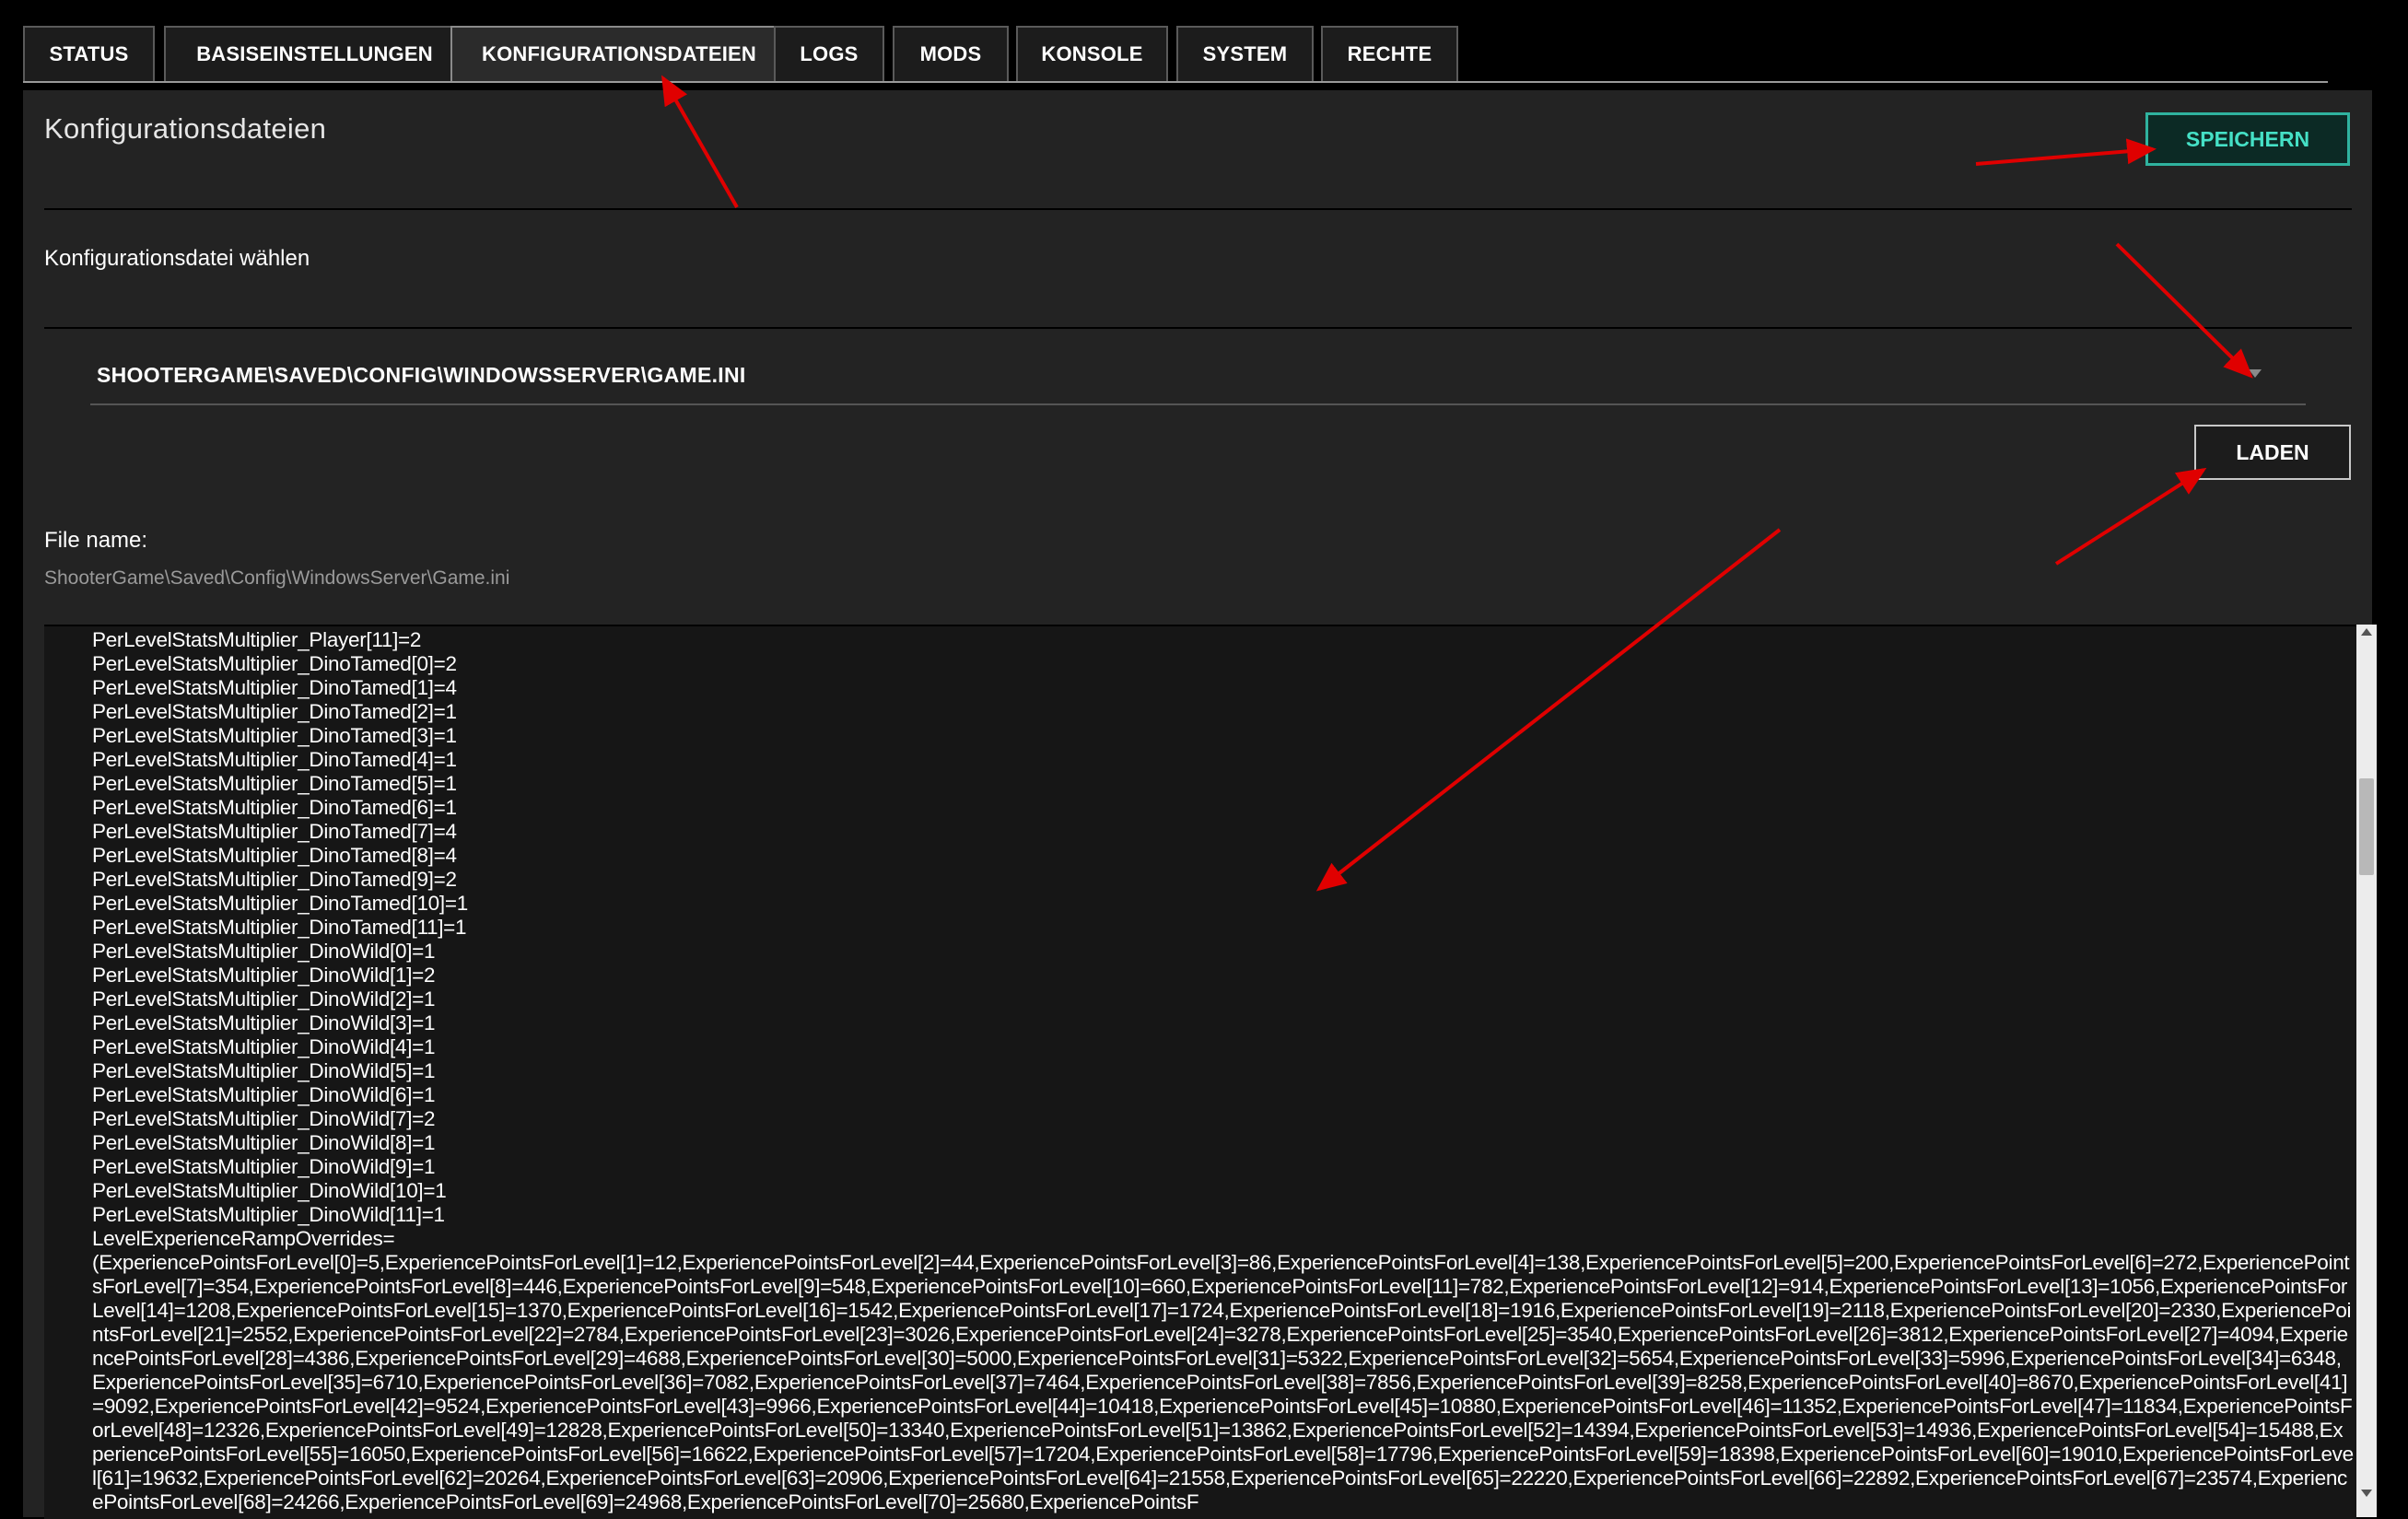 The image size is (2408, 1519). I want to click on tab-basiseinstellungen: BASISEINSTELLUNGEN, so click(315, 53).